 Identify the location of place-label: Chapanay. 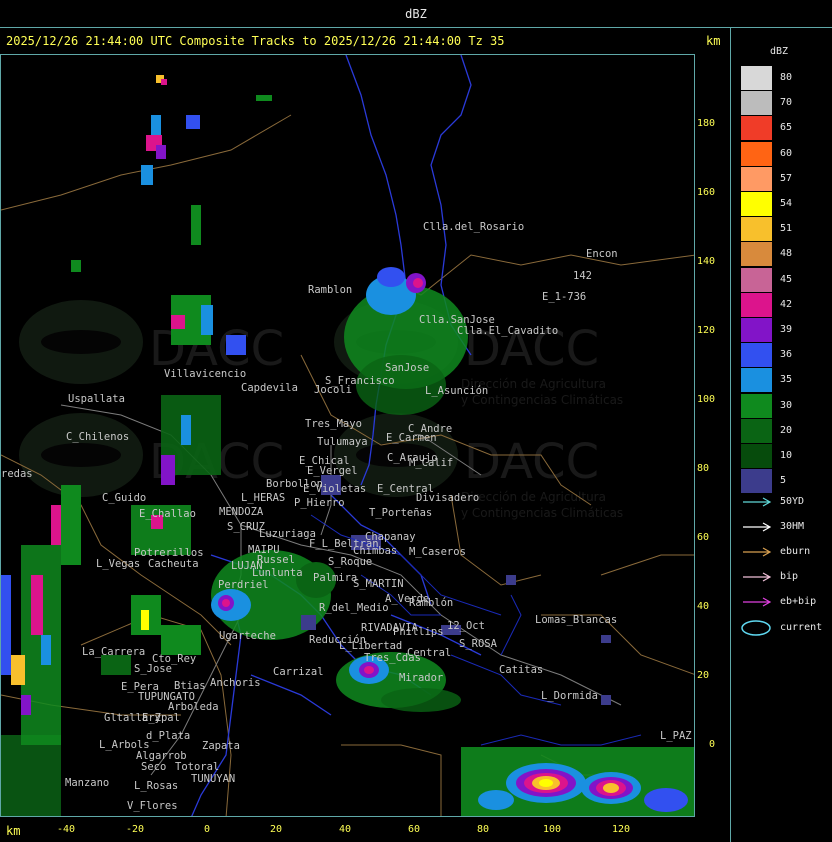
(390, 537).